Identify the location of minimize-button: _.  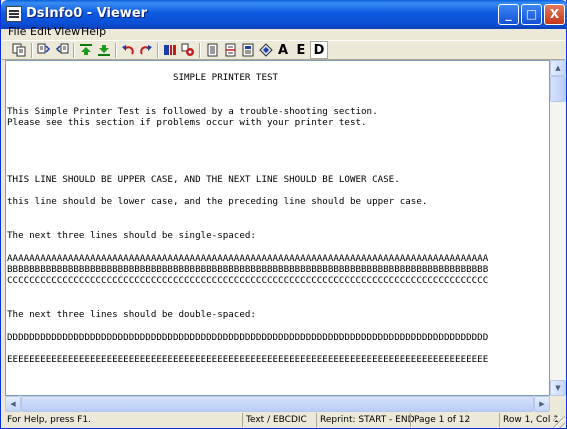
(508, 14).